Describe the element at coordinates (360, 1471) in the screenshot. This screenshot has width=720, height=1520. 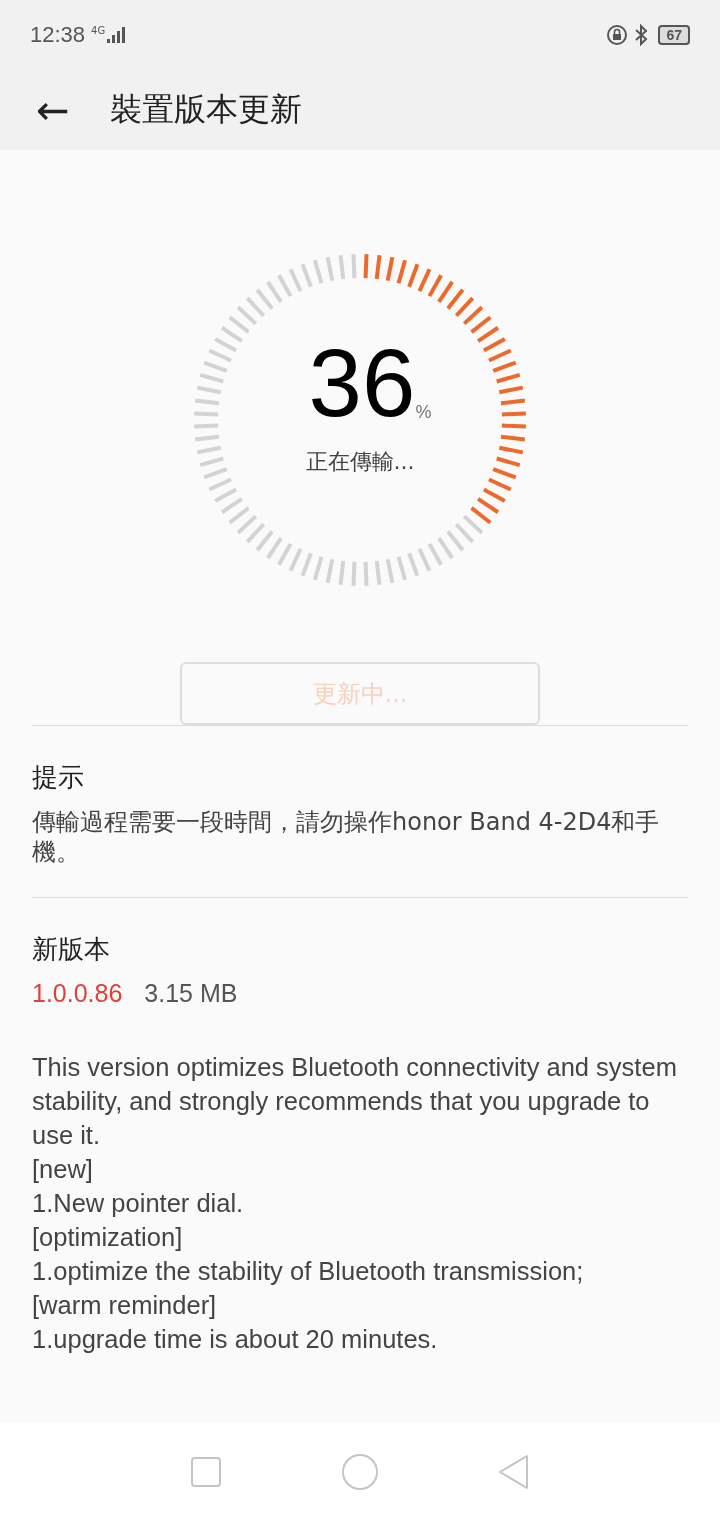
I see `home-icon` at that location.